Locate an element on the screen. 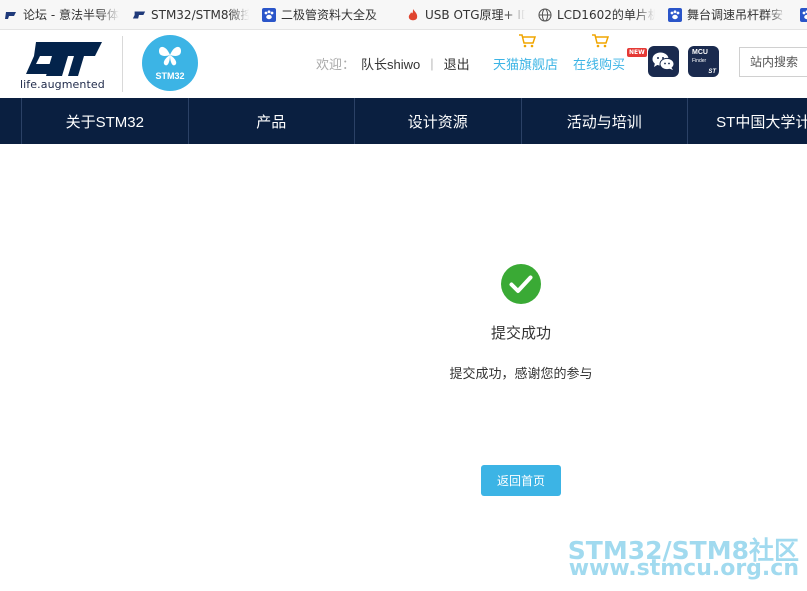  bookmark-item: USB OTG原理+ ID is located at coordinates (468, 14).